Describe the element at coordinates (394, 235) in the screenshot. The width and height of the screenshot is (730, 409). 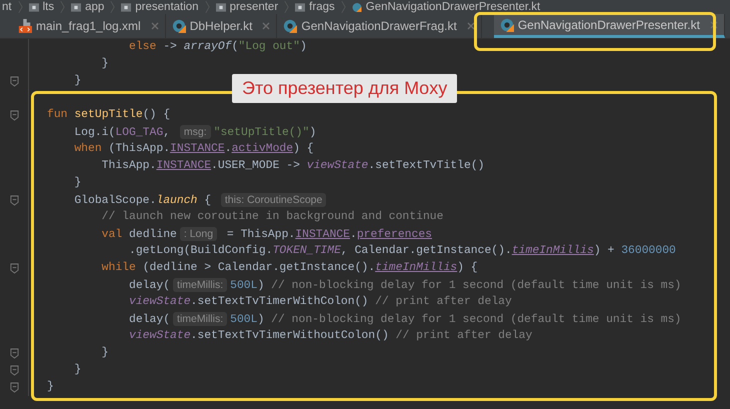
I see `property-name: preferences` at that location.